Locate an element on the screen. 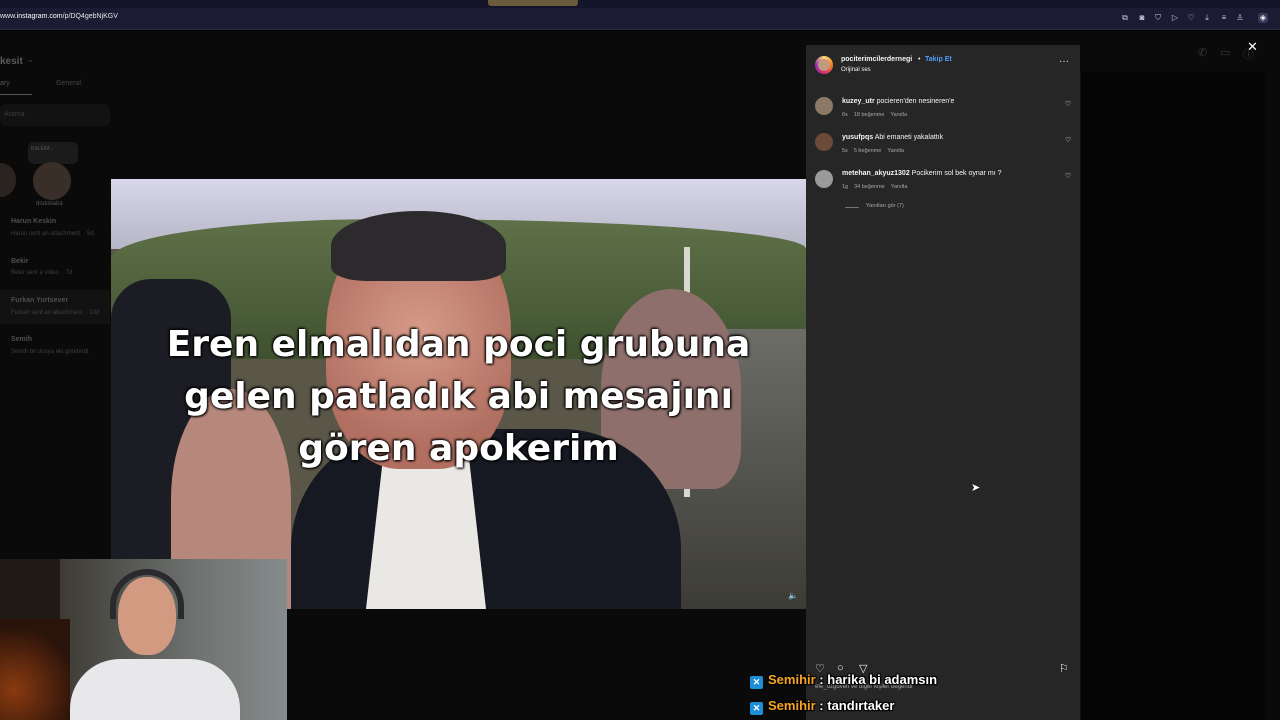  close-icon: ✕ is located at coordinates (1252, 47).